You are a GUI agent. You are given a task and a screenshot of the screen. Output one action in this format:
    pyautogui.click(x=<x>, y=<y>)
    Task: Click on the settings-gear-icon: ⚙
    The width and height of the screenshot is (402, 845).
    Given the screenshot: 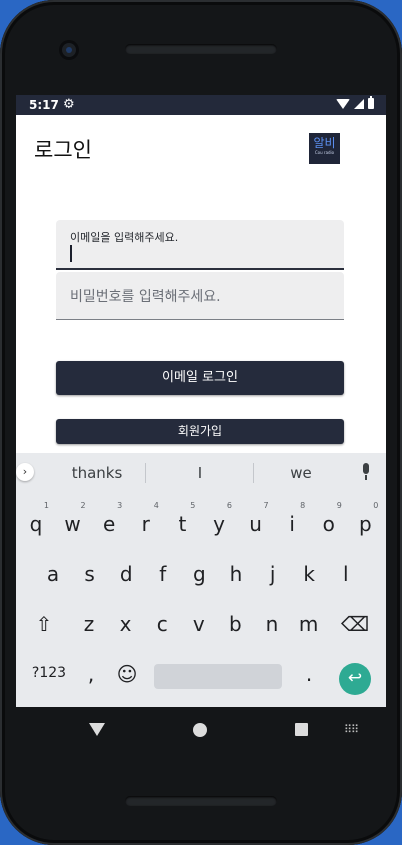 What is the action you would take?
    pyautogui.click(x=69, y=104)
    